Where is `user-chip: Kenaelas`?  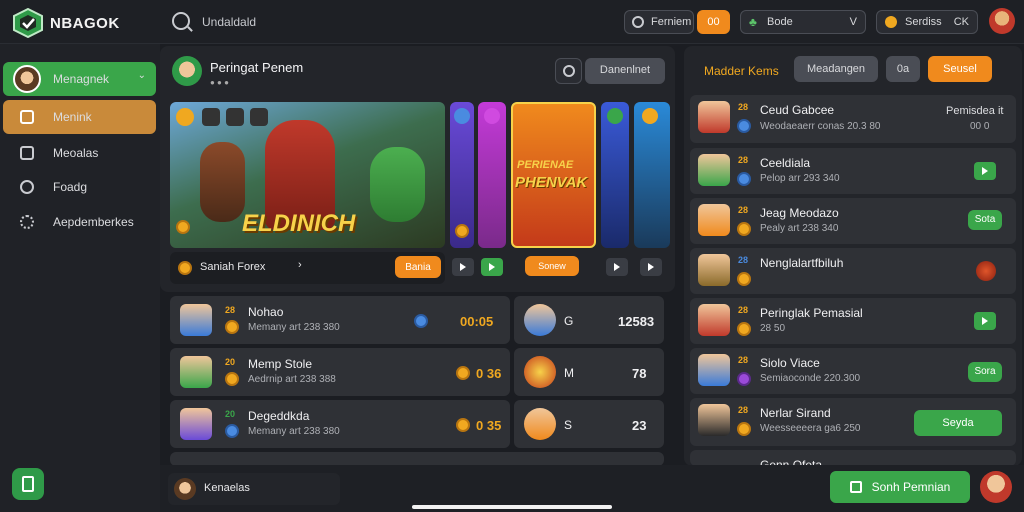
user-chip: Kenaelas is located at coordinates (254, 489).